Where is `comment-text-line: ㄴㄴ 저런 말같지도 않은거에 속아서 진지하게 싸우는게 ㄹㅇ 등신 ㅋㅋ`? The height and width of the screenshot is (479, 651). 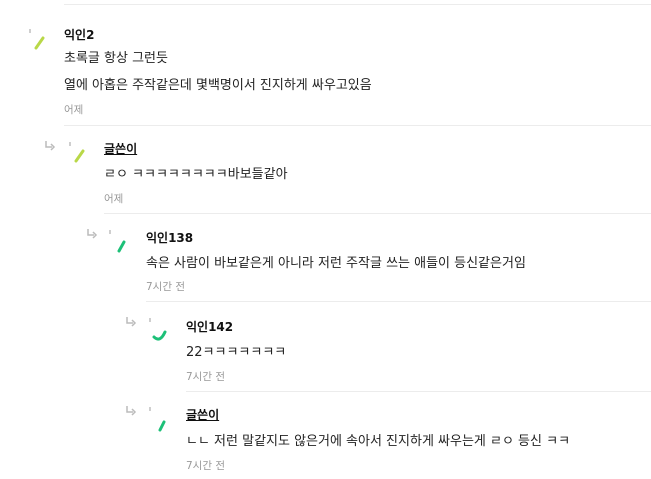 comment-text-line: ㄴㄴ 저런 말같지도 않은거에 속아서 진지하게 싸우는게 ㄹㅇ 등신 ㅋㅋ is located at coordinates (378, 441).